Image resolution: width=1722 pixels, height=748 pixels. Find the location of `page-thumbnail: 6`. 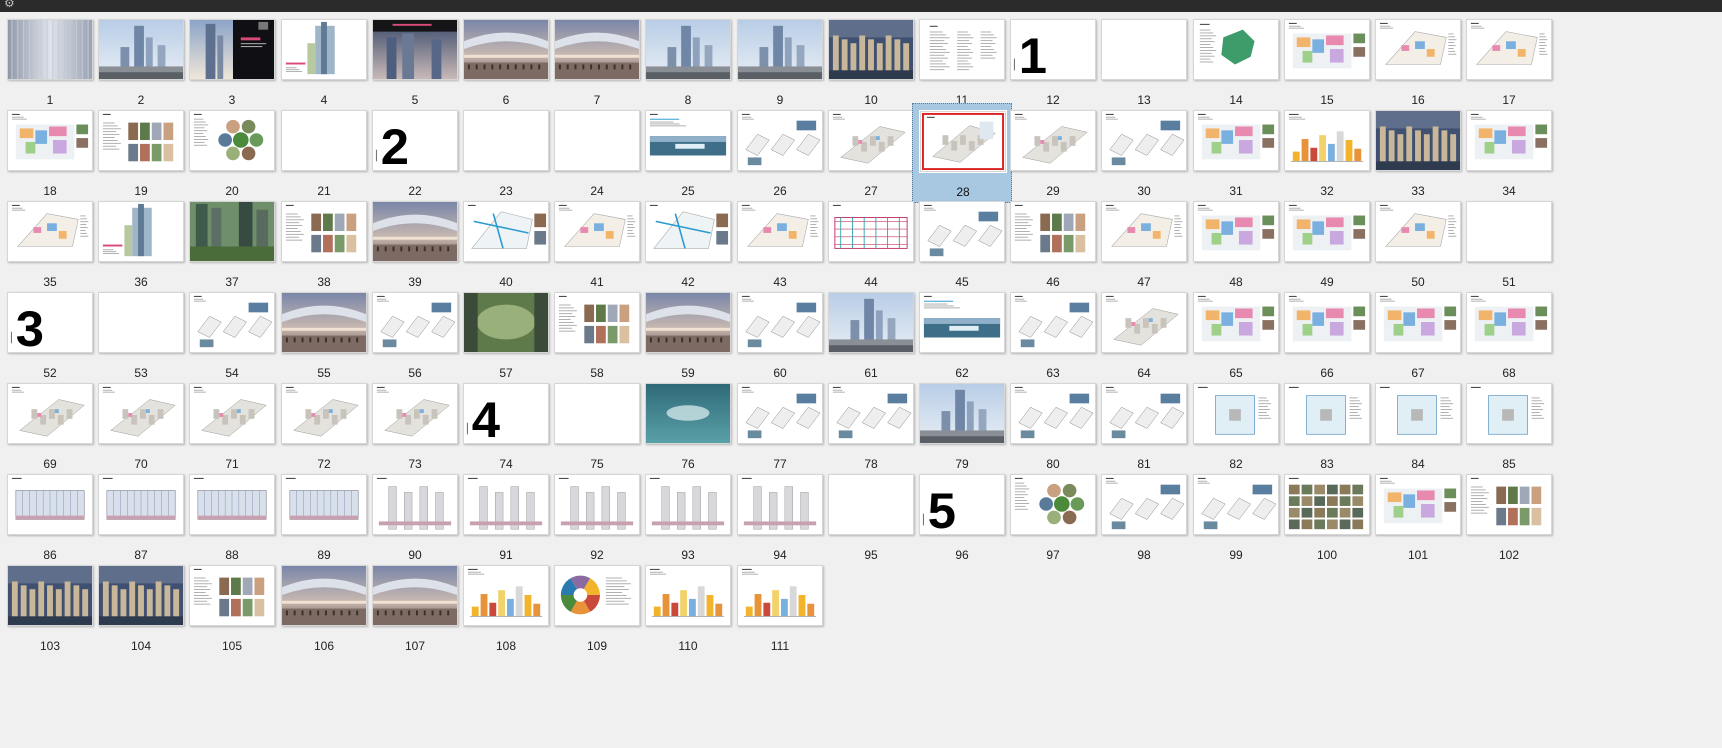

page-thumbnail: 6 is located at coordinates (506, 62).